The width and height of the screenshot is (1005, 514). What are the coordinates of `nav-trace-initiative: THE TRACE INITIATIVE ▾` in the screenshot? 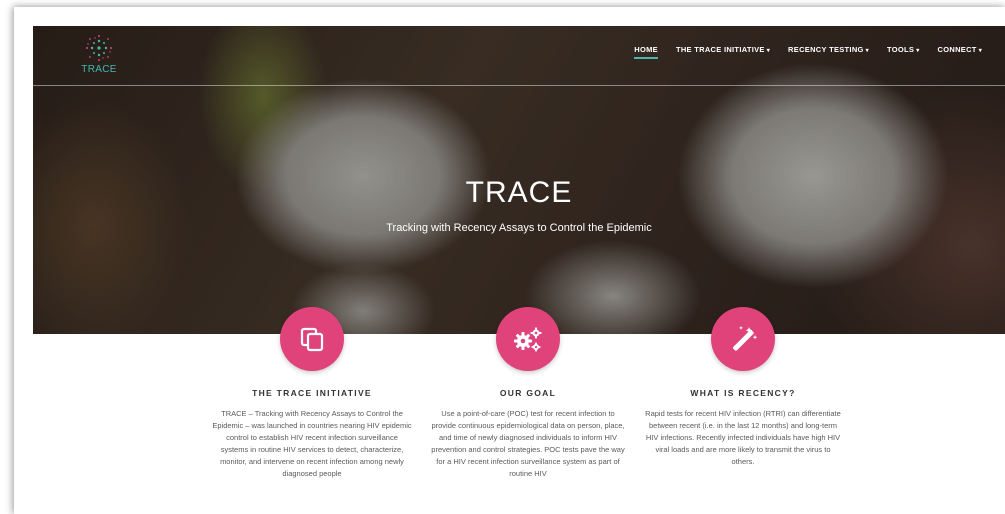 It's located at (723, 49).